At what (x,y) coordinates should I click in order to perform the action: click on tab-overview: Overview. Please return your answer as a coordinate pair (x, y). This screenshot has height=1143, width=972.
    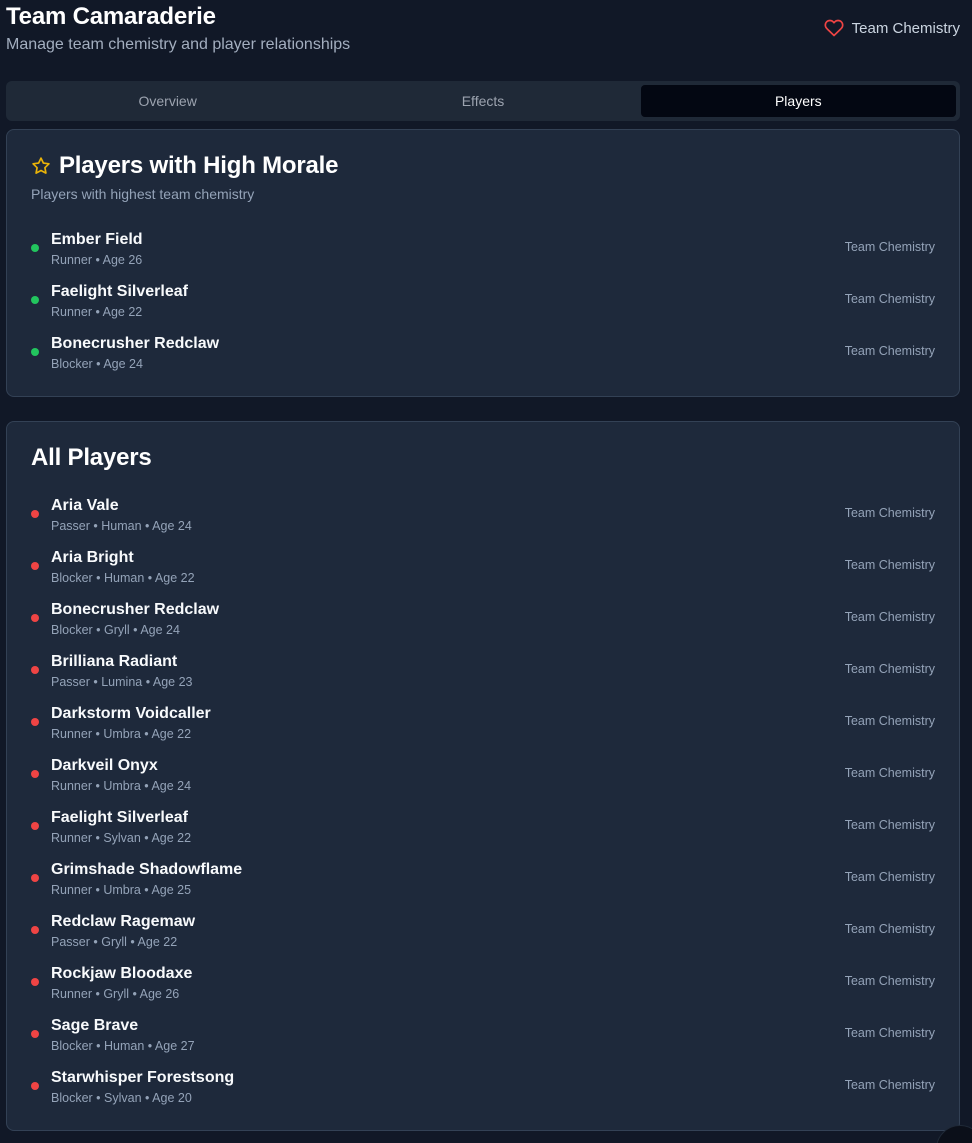
    Looking at the image, I should click on (167, 101).